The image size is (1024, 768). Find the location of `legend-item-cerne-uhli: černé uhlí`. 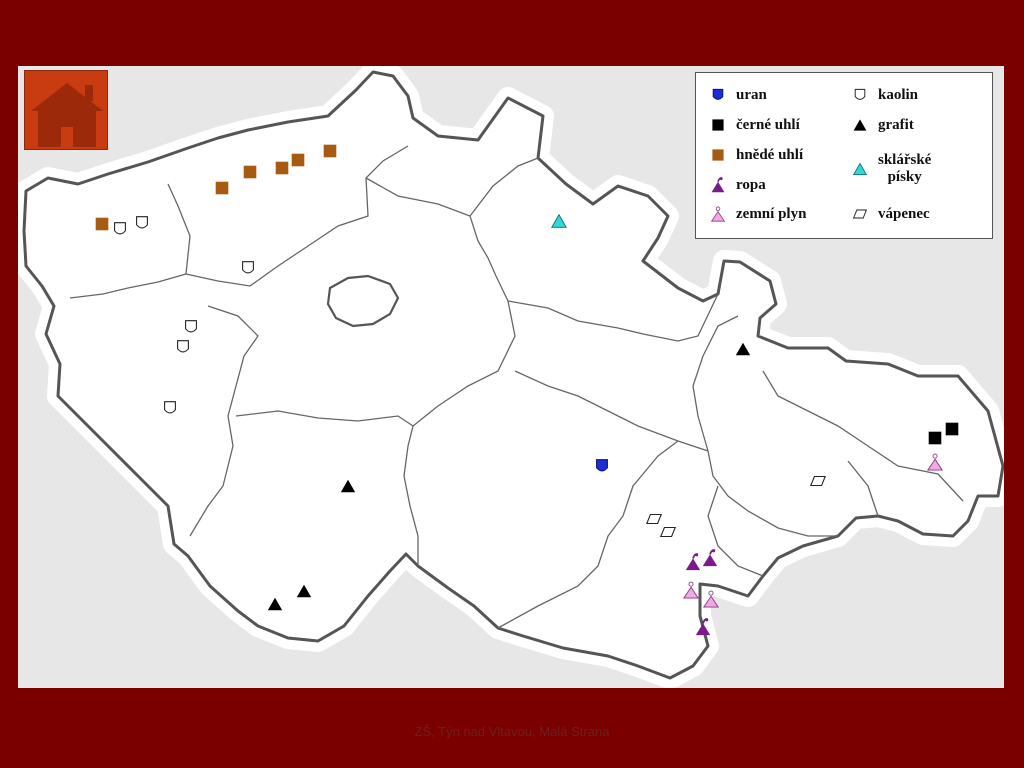

legend-item-cerne-uhli: černé uhlí is located at coordinates (755, 125).